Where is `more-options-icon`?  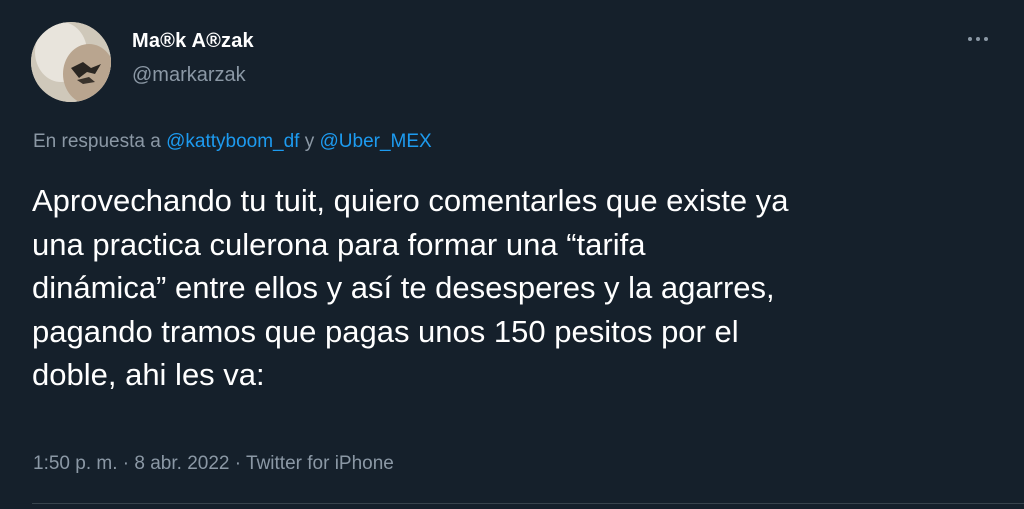
more-options-icon is located at coordinates (978, 39).